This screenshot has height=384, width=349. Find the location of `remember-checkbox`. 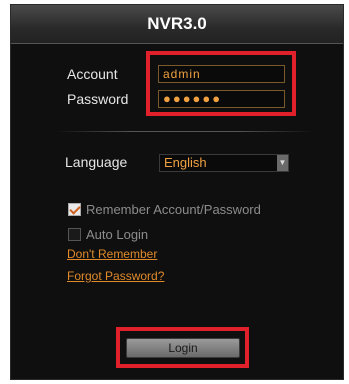

remember-checkbox is located at coordinates (74, 209).